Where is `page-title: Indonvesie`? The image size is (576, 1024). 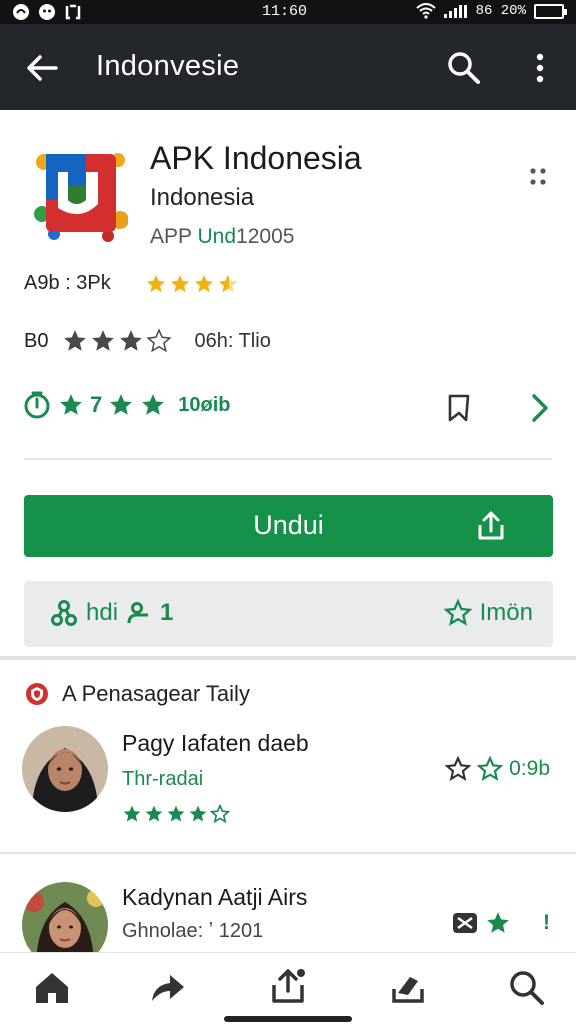
page-title: Indonvesie is located at coordinates (168, 66).